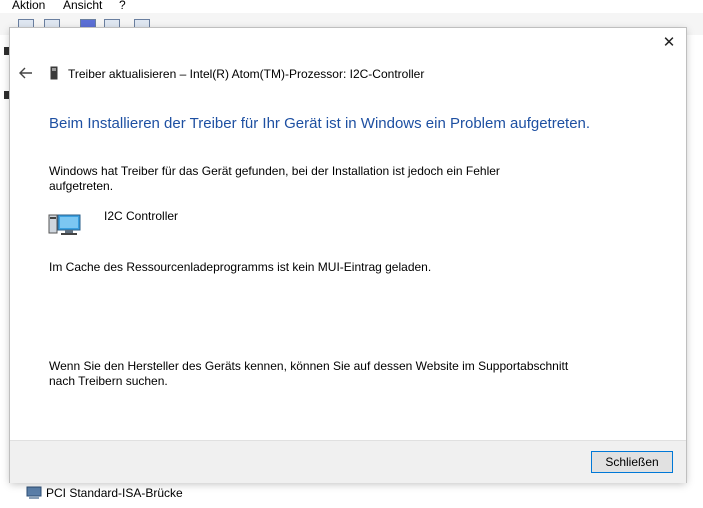  What do you see at coordinates (5, 271) in the screenshot?
I see `device-tree-left-edge` at bounding box center [5, 271].